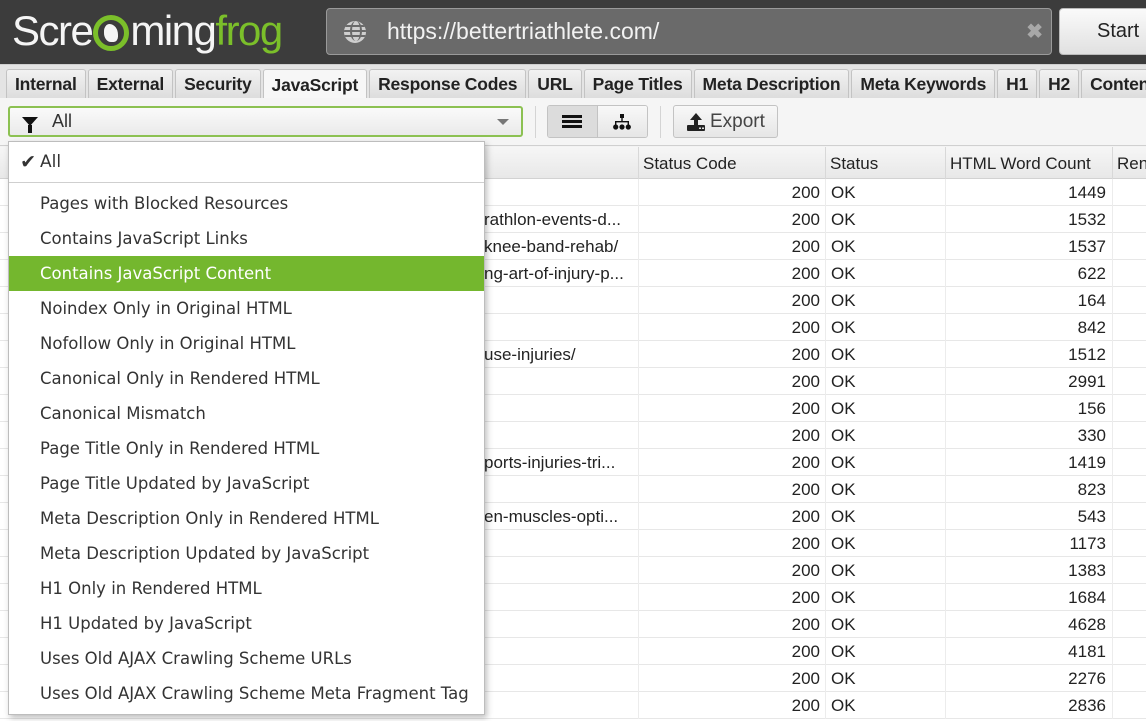  I want to click on url-input, so click(707, 31).